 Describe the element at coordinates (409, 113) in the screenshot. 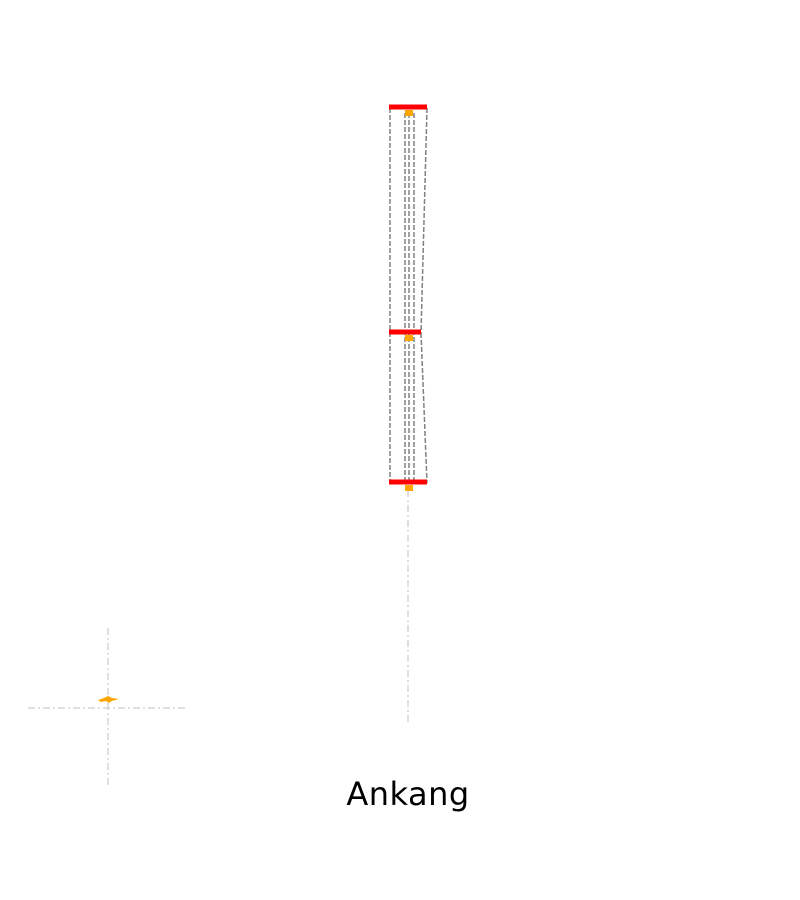

I see `joint-marker-top` at that location.